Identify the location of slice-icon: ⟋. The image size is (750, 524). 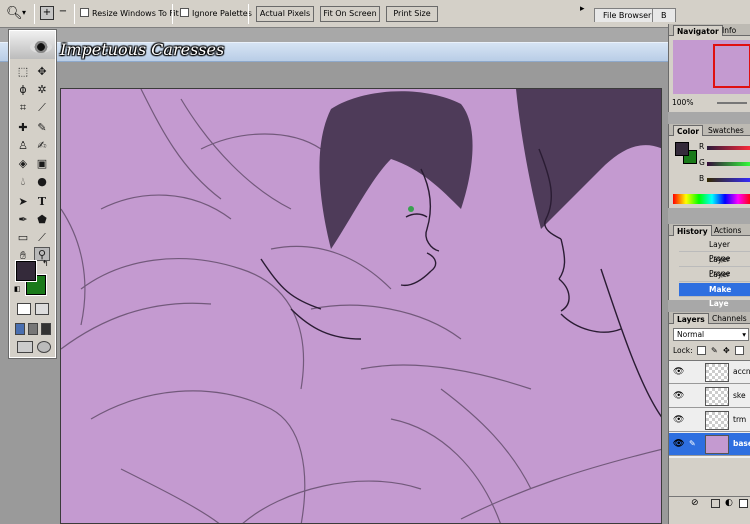
(42, 108).